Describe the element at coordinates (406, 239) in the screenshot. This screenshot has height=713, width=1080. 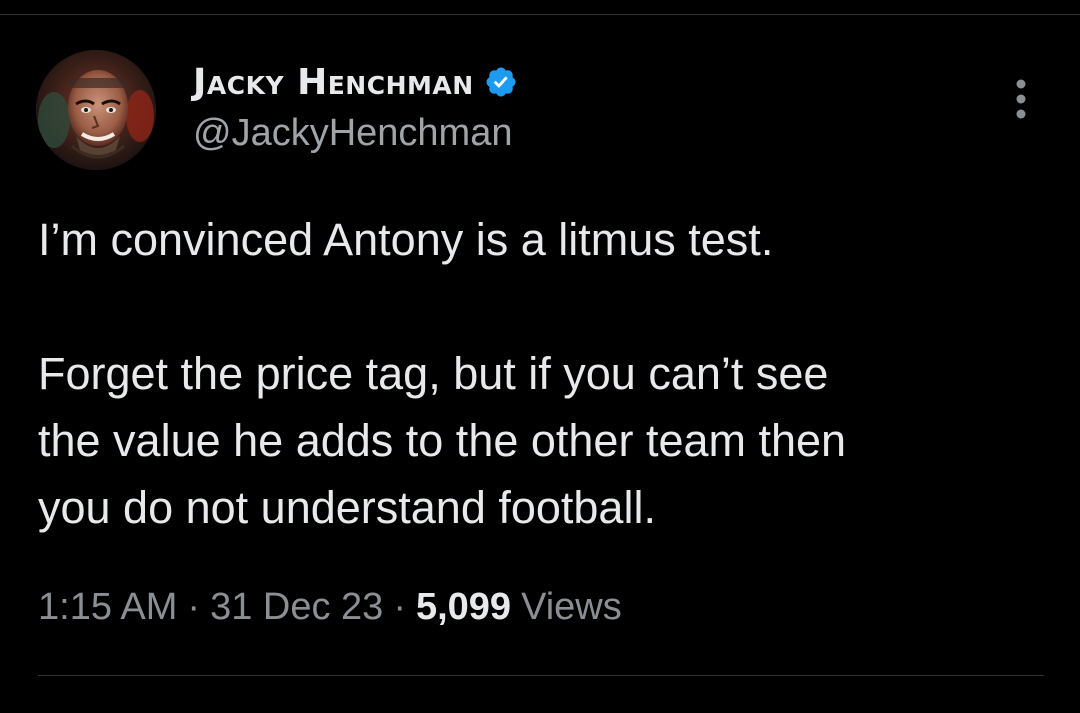
I see `tweet-paragraph-1: I’m convinced Antony is a litmus test.` at that location.